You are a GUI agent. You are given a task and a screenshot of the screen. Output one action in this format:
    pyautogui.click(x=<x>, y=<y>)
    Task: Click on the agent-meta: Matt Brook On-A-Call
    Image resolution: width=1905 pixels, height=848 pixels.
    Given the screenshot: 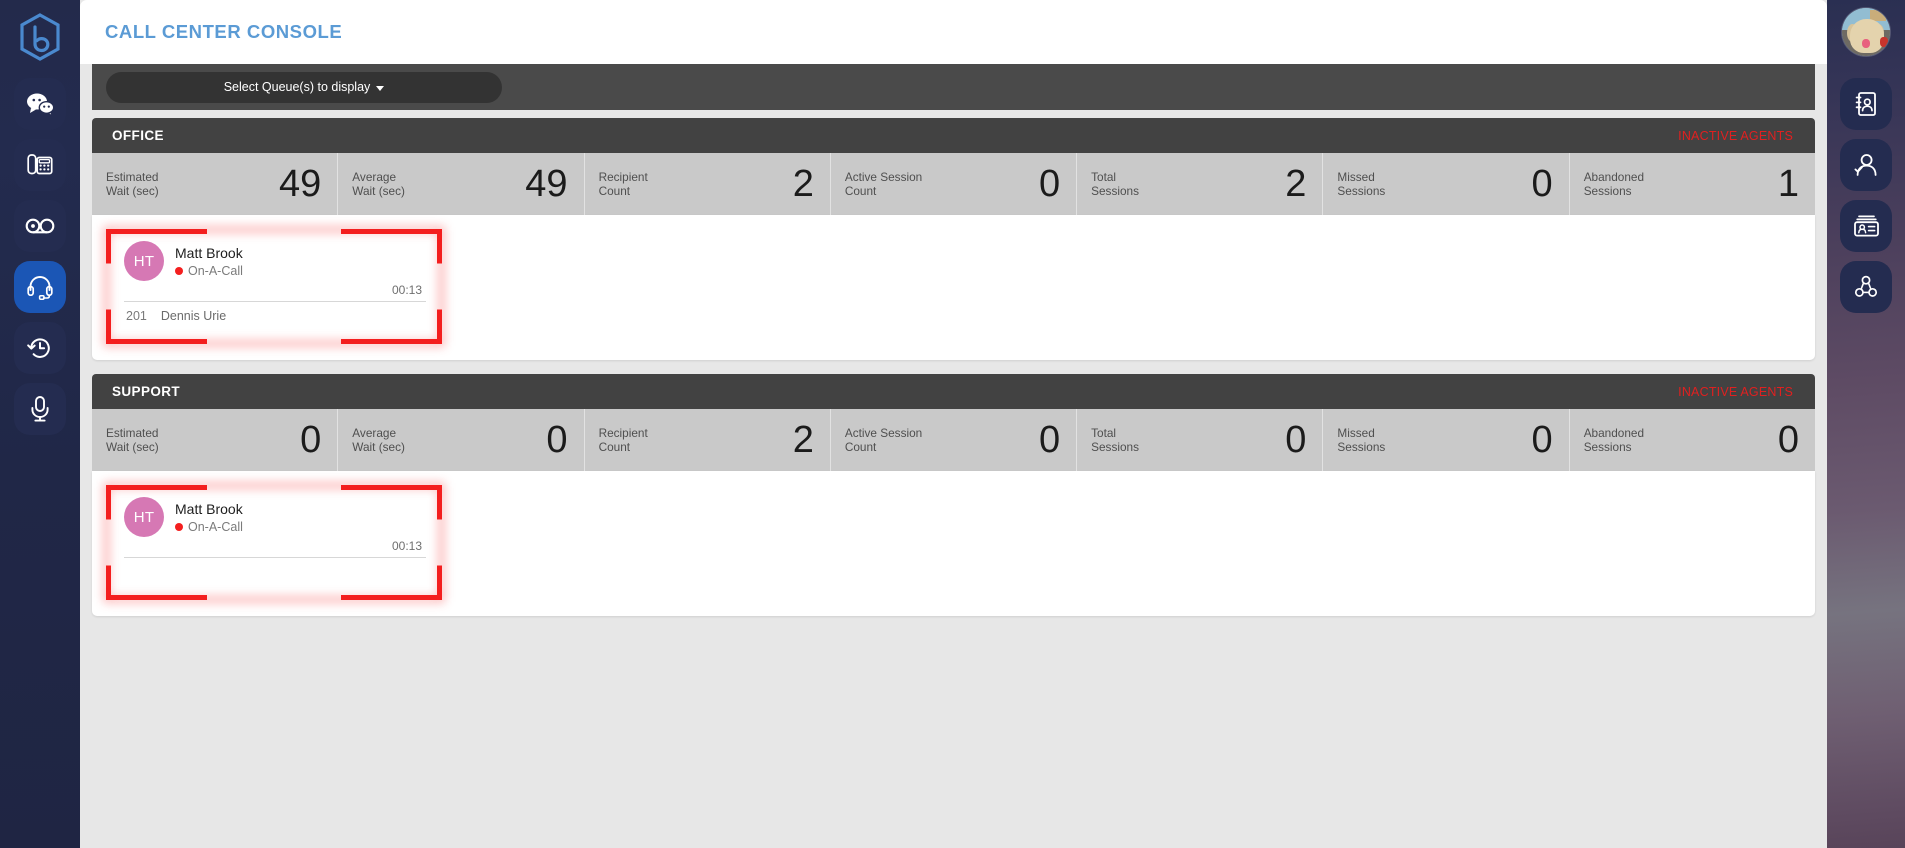 What is the action you would take?
    pyautogui.click(x=209, y=261)
    